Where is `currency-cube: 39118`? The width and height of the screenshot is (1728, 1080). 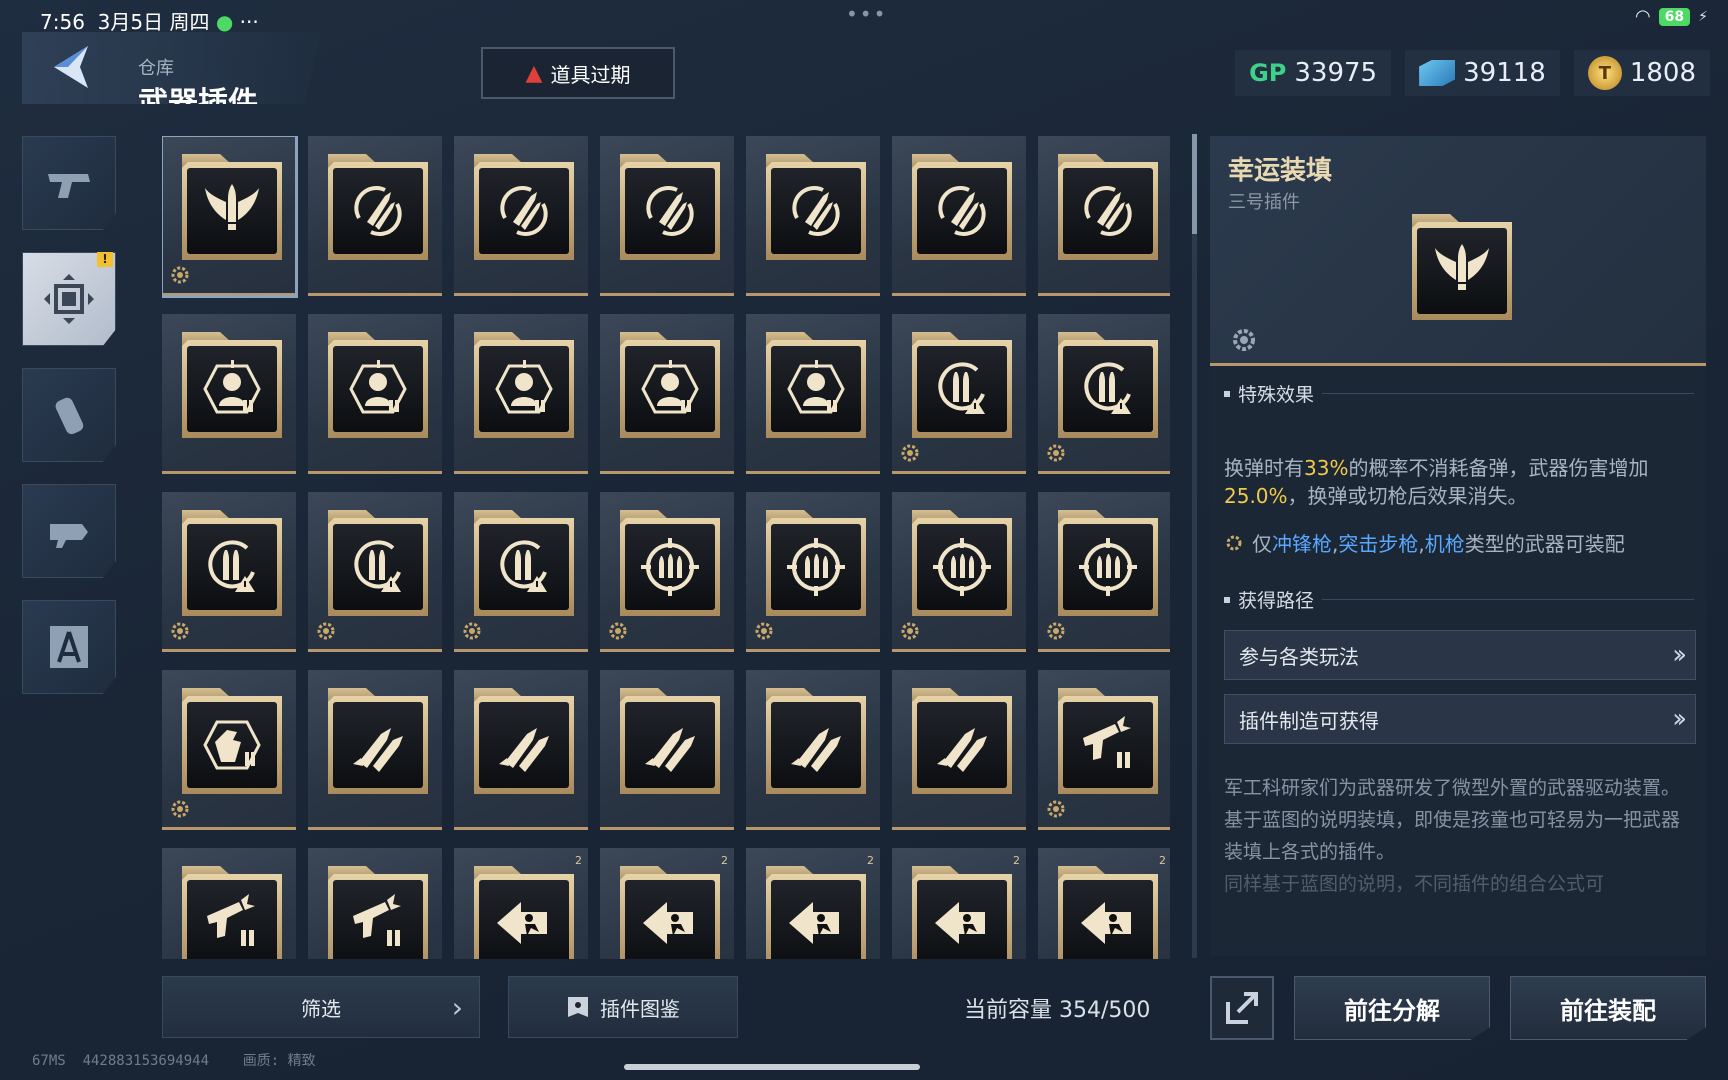
currency-cube: 39118 is located at coordinates (1482, 73).